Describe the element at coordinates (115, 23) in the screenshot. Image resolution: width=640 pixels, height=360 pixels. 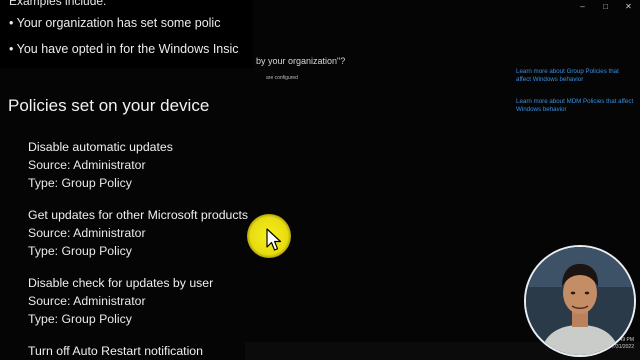
I see `bullet-organization-policy: • Your organization has set some polic` at that location.